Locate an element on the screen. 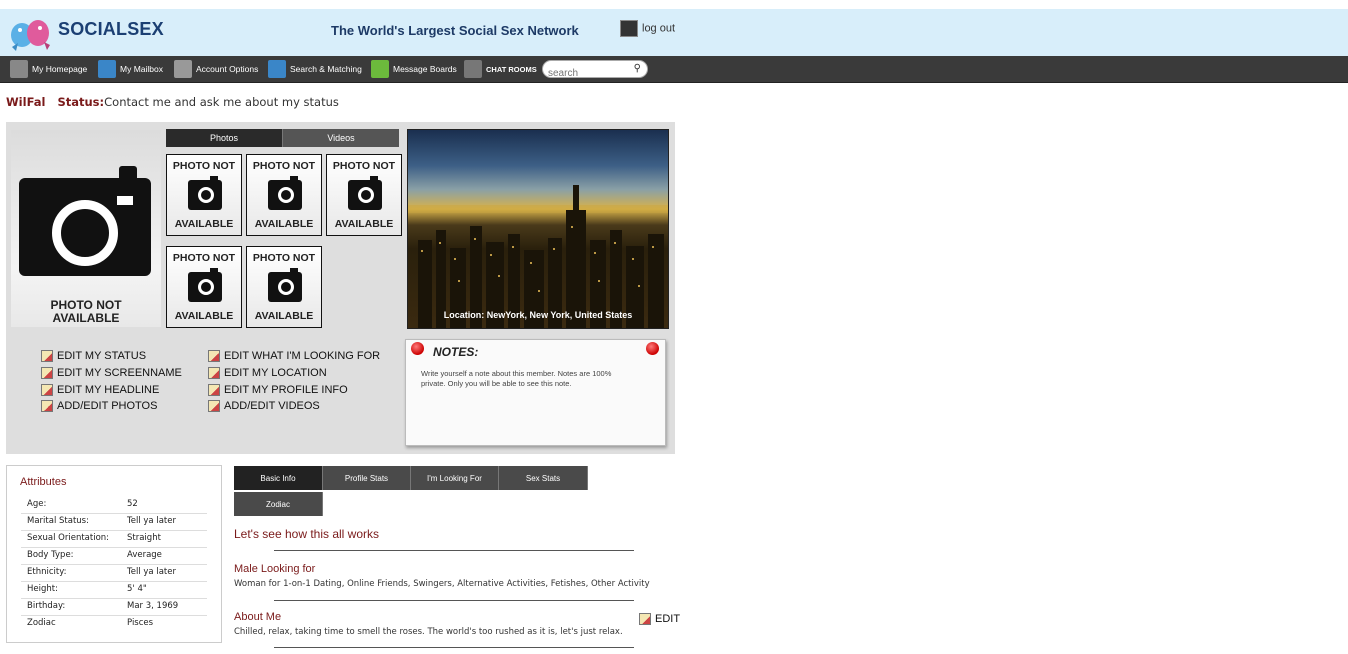 The width and height of the screenshot is (1348, 654). edit-about-me-link: EDIT is located at coordinates (659, 619).